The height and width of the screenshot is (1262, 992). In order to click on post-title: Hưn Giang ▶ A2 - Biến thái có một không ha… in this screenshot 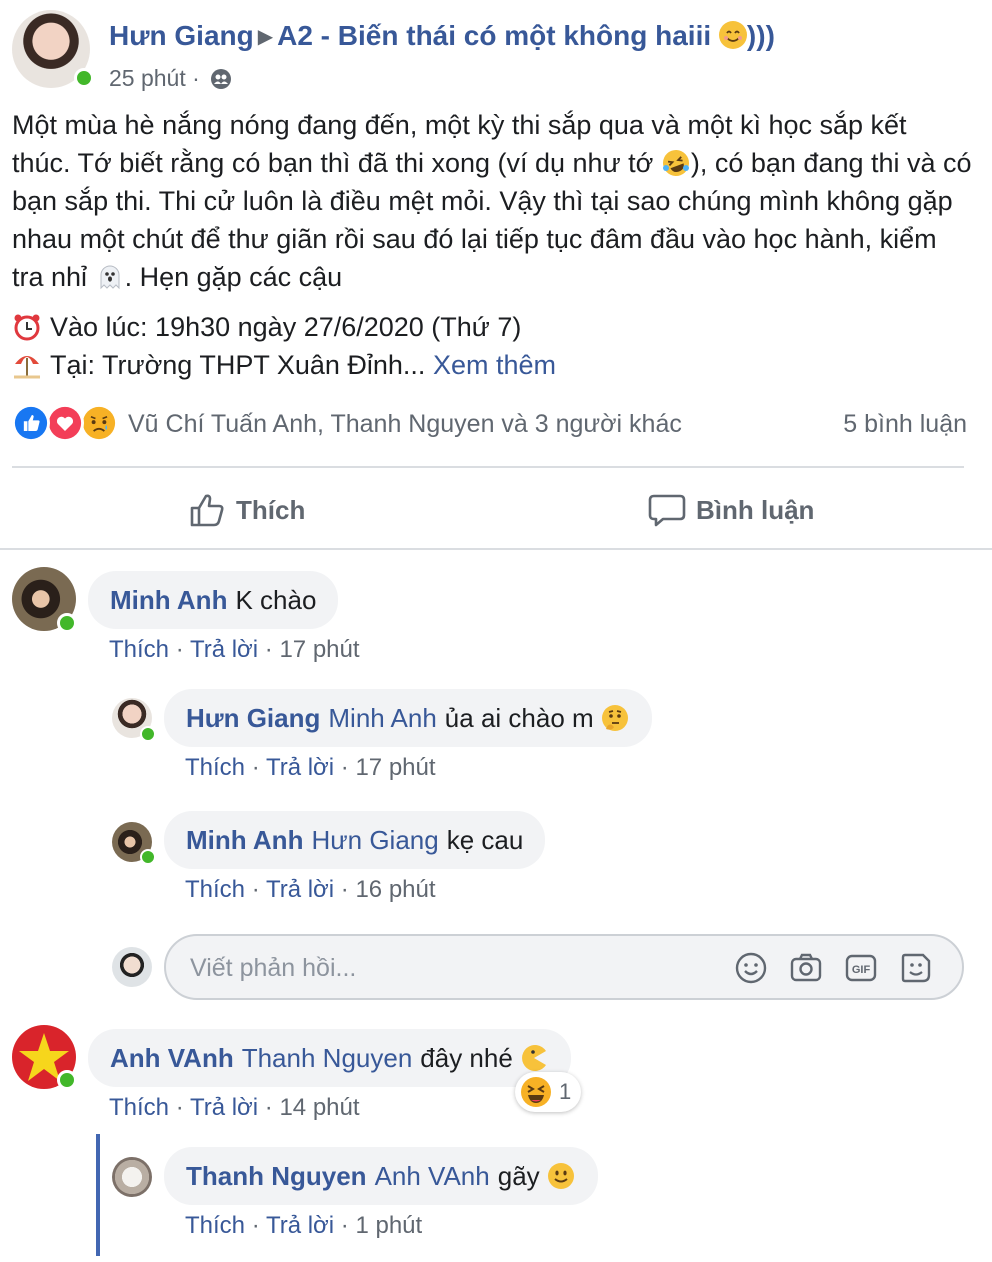, I will do `click(442, 36)`.